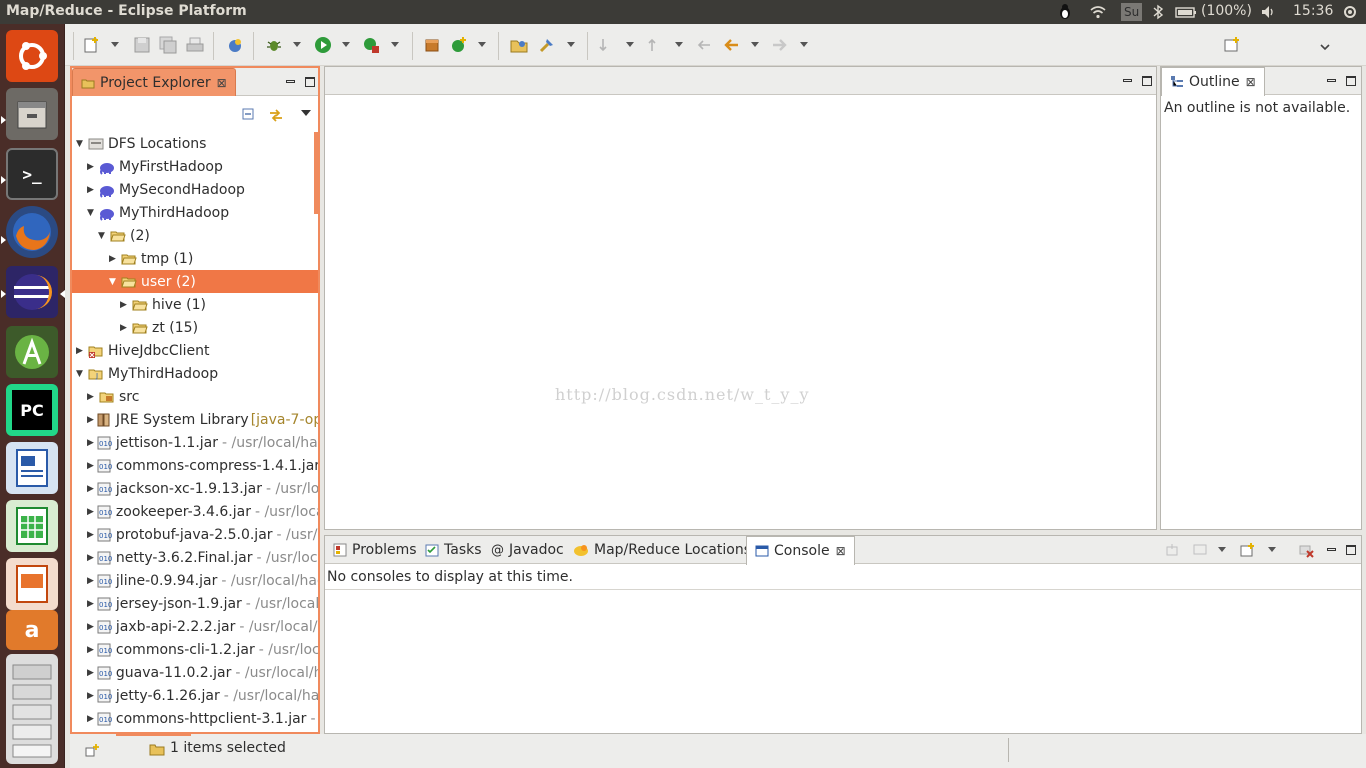 This screenshot has height=768, width=1366. What do you see at coordinates (115, 44) in the screenshot?
I see `new-dropdown-icon` at bounding box center [115, 44].